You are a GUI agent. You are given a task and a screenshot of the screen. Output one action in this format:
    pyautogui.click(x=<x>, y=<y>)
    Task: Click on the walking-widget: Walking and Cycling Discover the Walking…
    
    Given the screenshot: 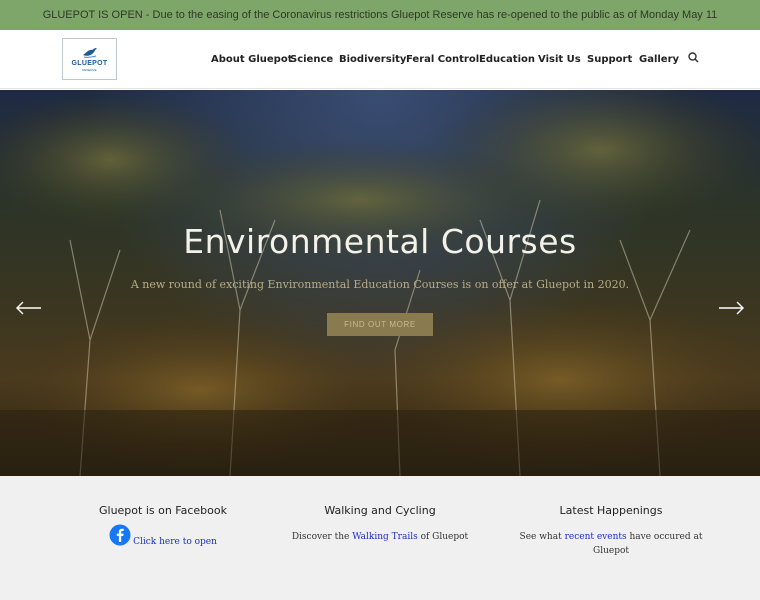 What is the action you would take?
    pyautogui.click(x=380, y=524)
    